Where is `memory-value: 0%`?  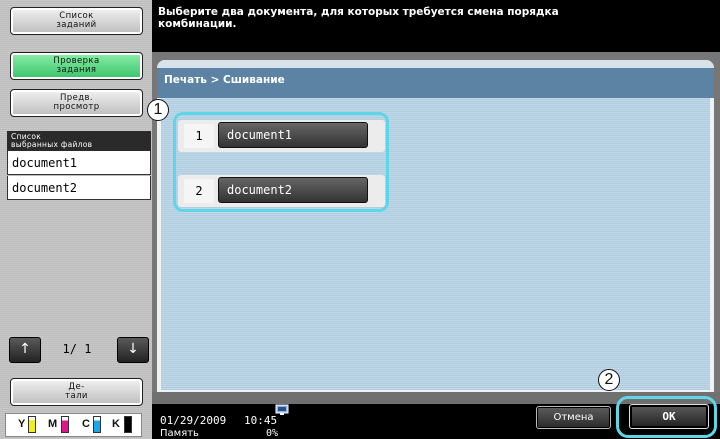
memory-value: 0% is located at coordinates (272, 433).